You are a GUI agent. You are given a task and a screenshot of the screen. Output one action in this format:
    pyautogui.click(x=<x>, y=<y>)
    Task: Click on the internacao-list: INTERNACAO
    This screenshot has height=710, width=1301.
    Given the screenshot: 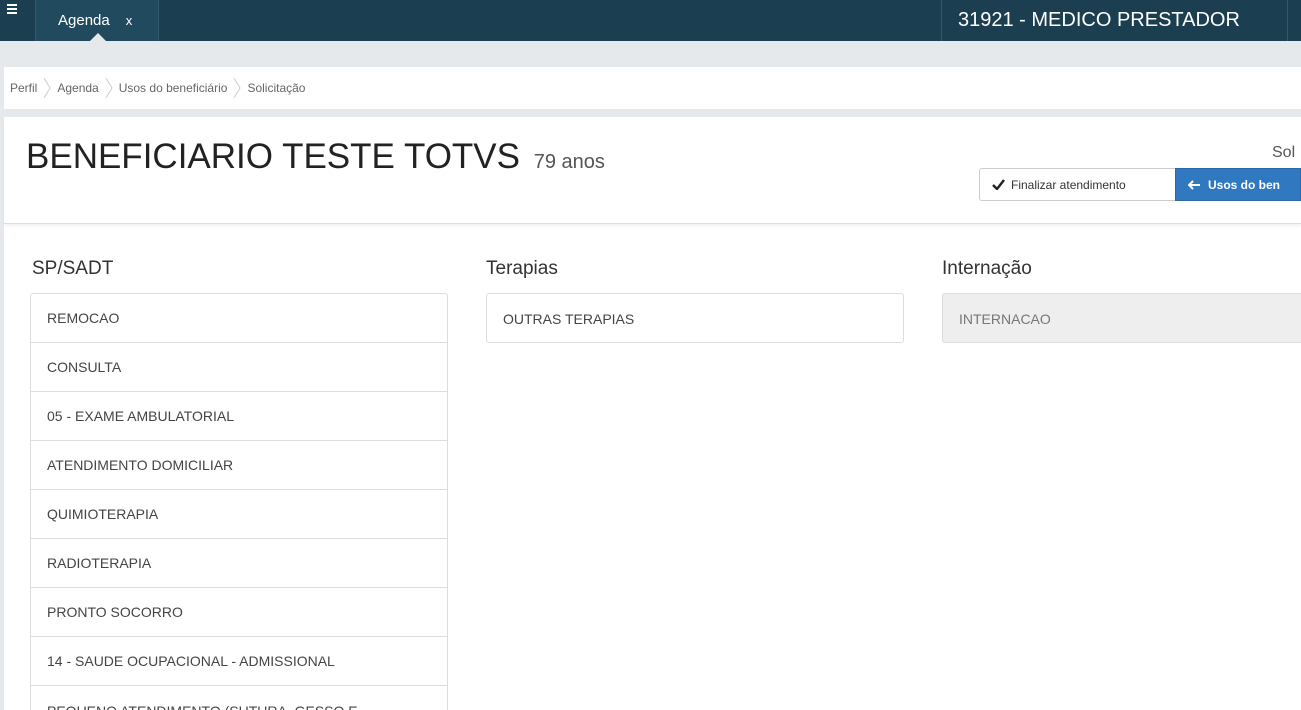 What is the action you would take?
    pyautogui.click(x=1121, y=318)
    